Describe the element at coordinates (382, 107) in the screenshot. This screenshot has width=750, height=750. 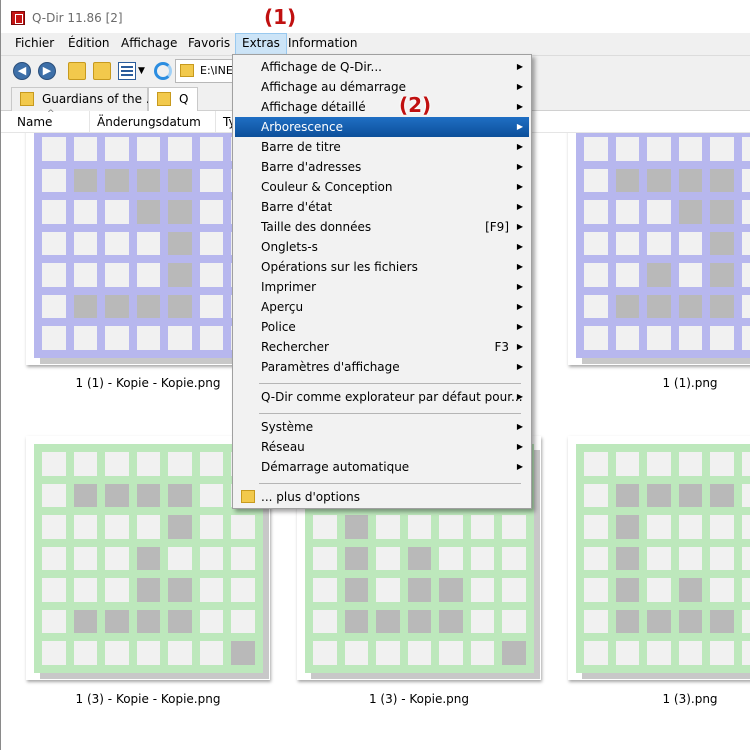
I see `menu-item-affichage-detaille: Affichage détaillé ▶` at that location.